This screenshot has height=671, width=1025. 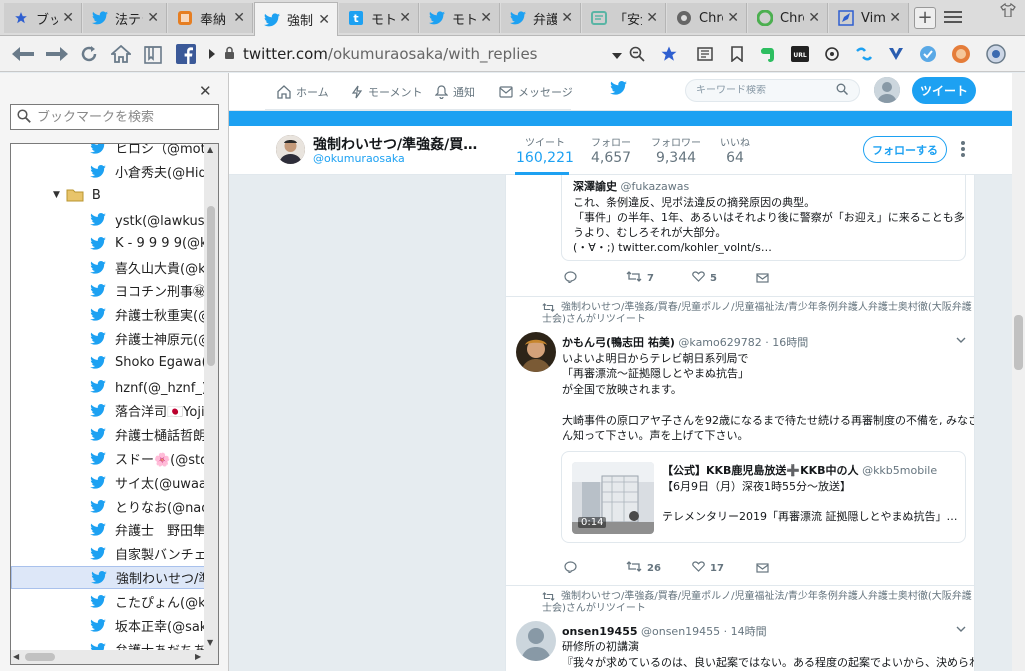 I want to click on bookmark-horizontal-scrollbar: ◀ ▶, so click(x=114, y=657).